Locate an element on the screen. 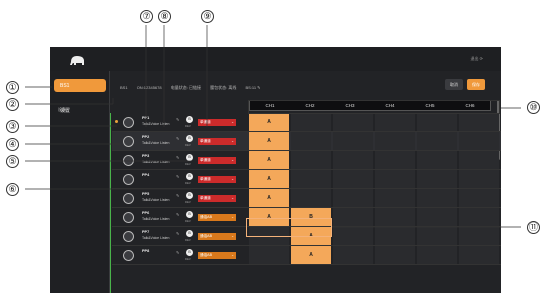  annotation-3: ③ is located at coordinates (12, 126).